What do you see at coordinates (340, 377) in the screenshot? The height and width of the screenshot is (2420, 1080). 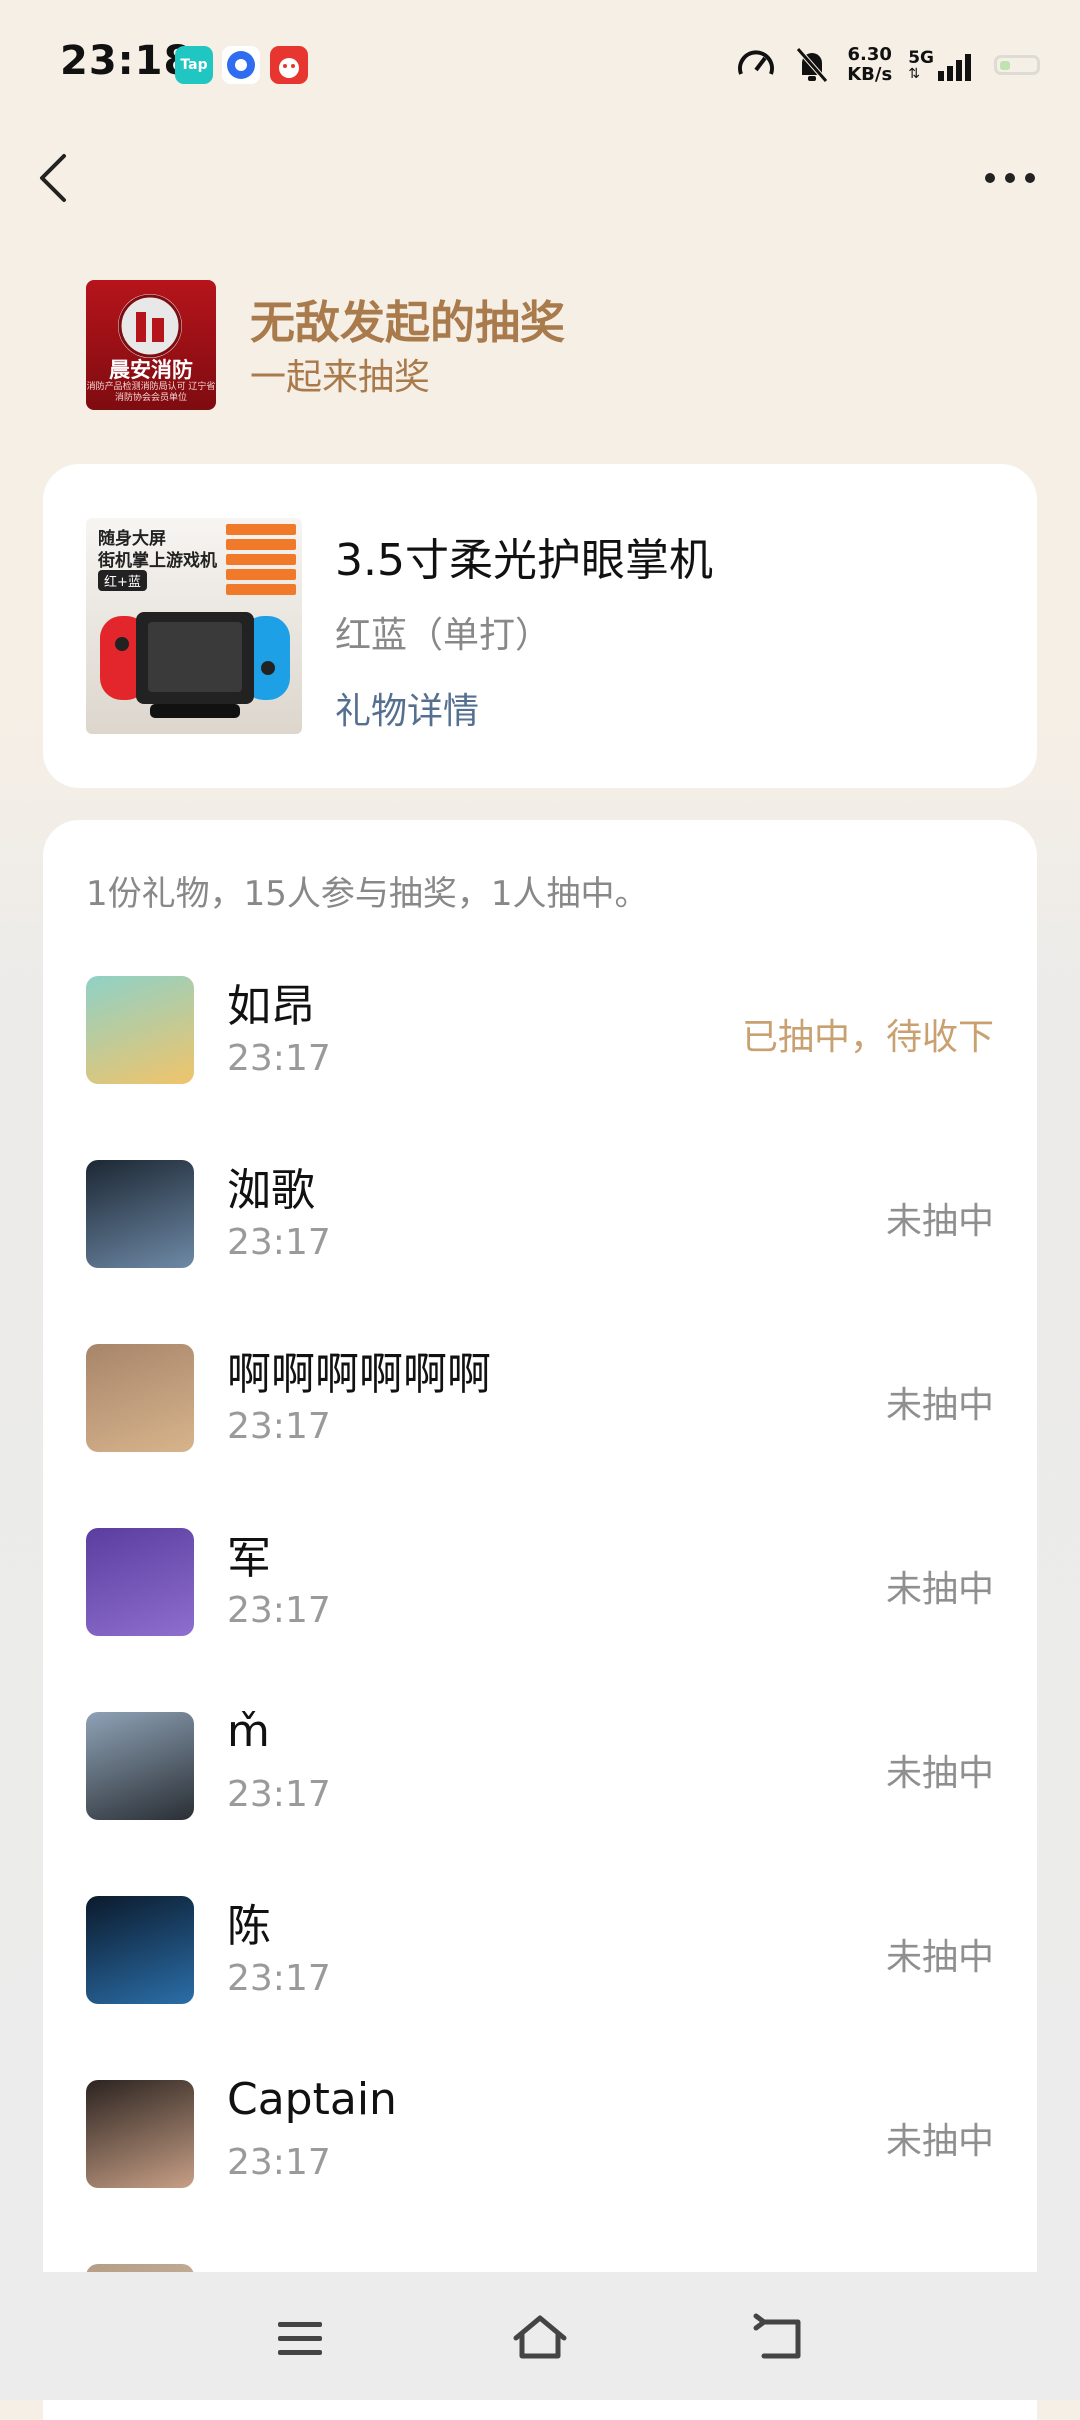 I see `host-subtitle: 一起来抽奖` at bounding box center [340, 377].